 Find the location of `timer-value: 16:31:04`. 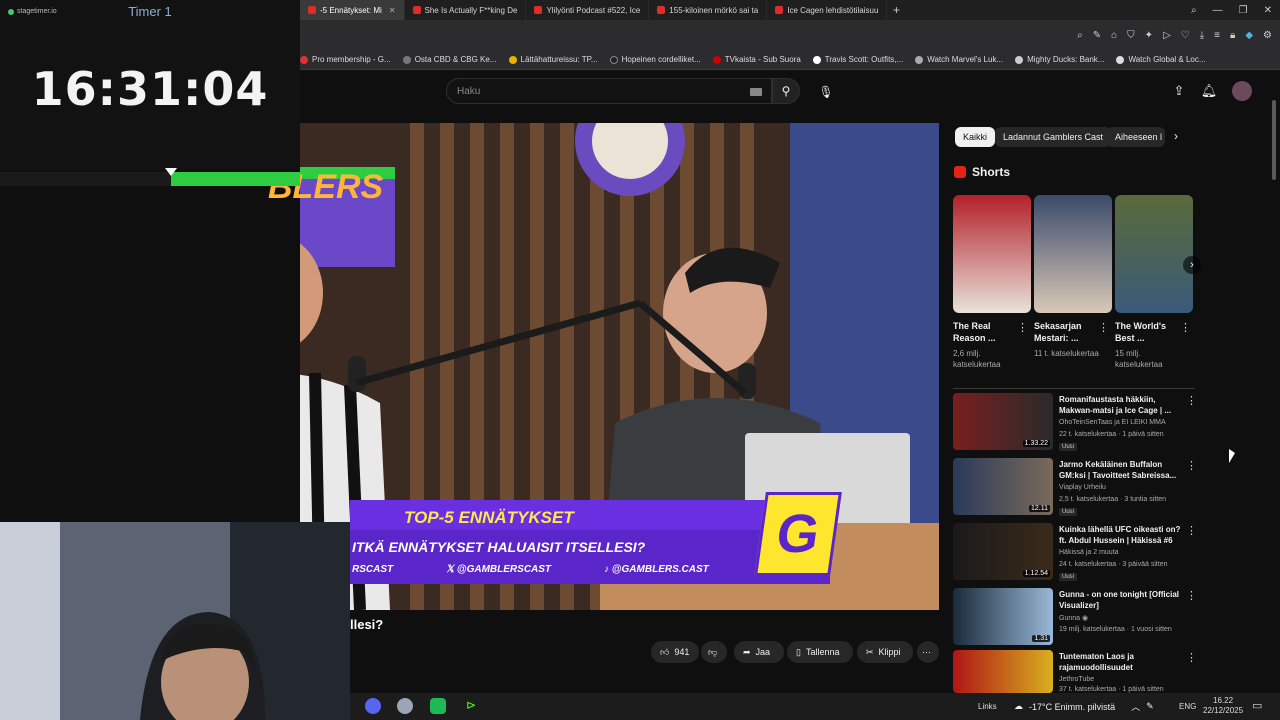

timer-value: 16:31:04 is located at coordinates (150, 89).